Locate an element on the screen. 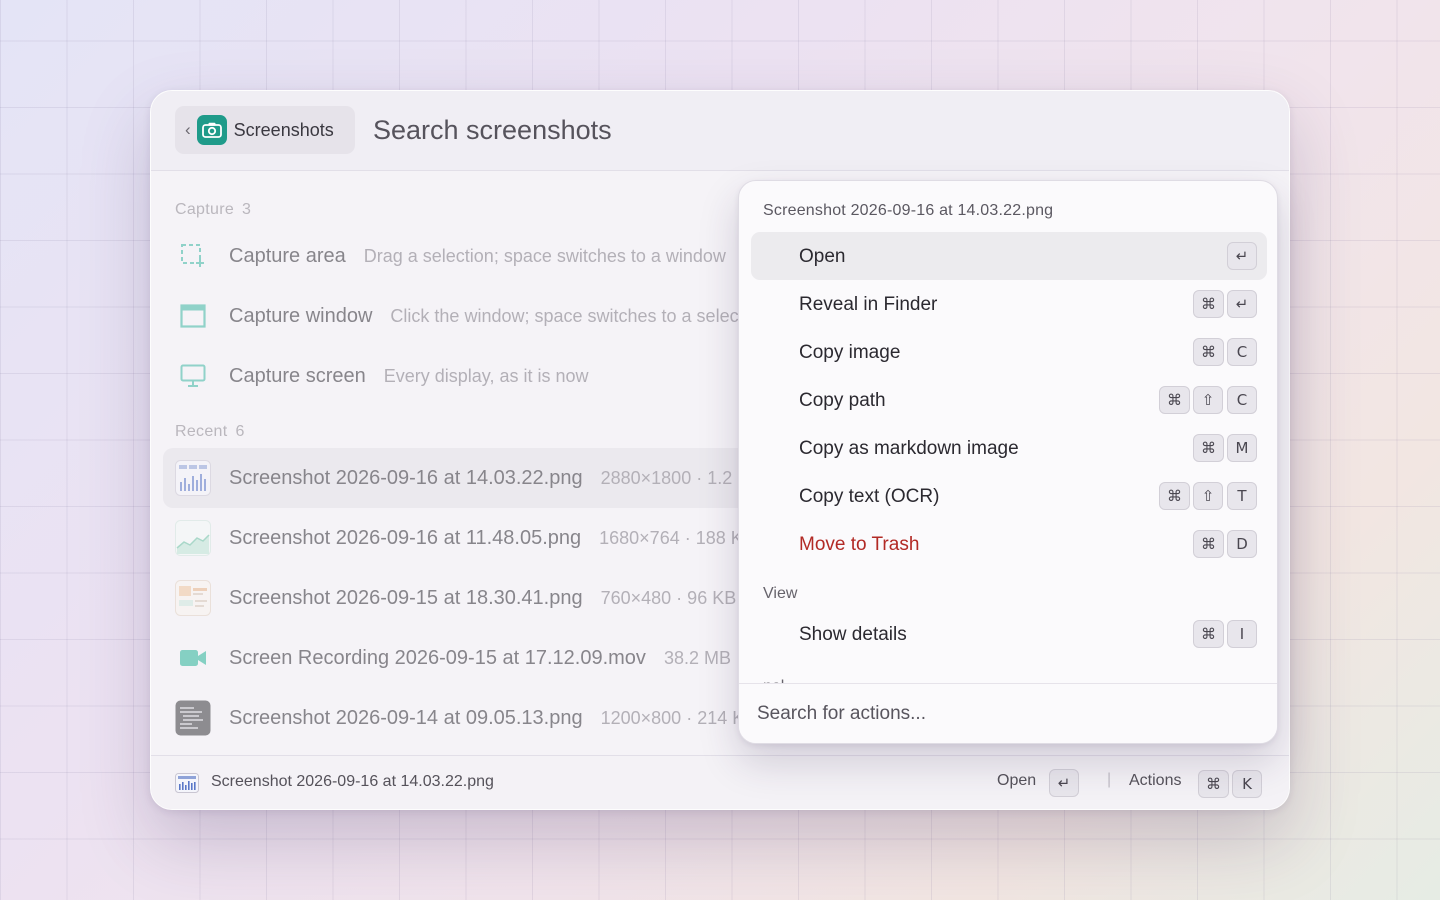 The width and height of the screenshot is (1440, 900). item-title: Screenshot 2026-09-16 at 14.03.22.png is located at coordinates (406, 477).